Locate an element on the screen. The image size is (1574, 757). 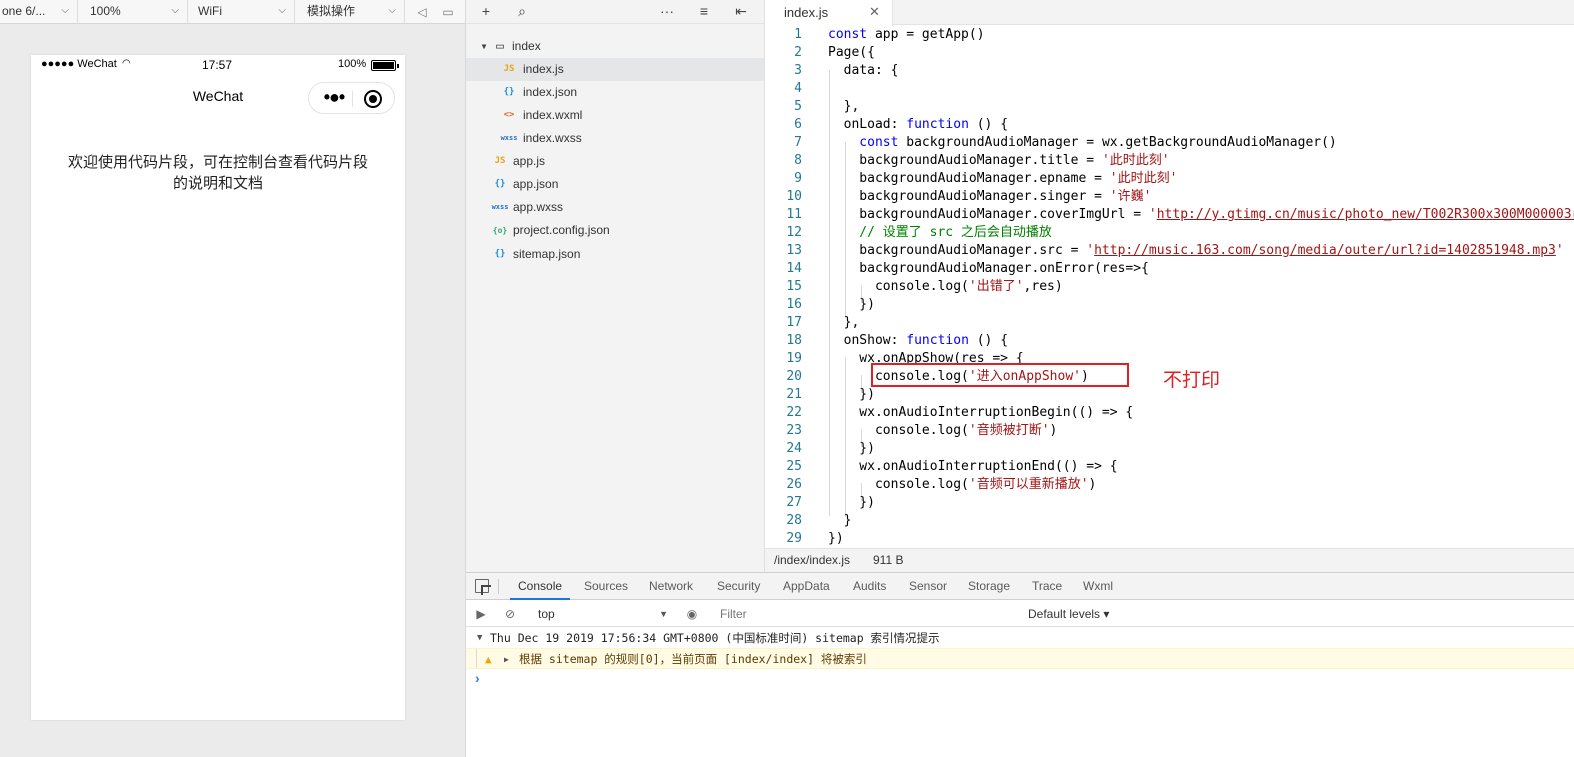
device-select: one 6/... ⌵ is located at coordinates (39, 12).